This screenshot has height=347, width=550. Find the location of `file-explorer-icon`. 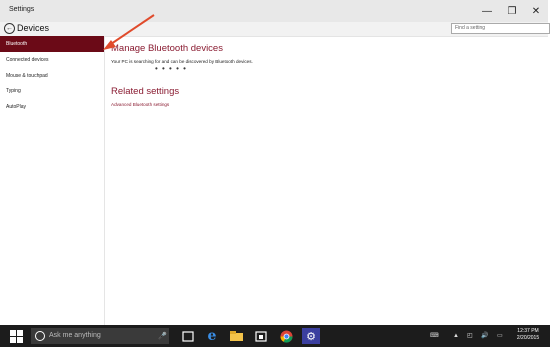

file-explorer-icon is located at coordinates (236, 336).